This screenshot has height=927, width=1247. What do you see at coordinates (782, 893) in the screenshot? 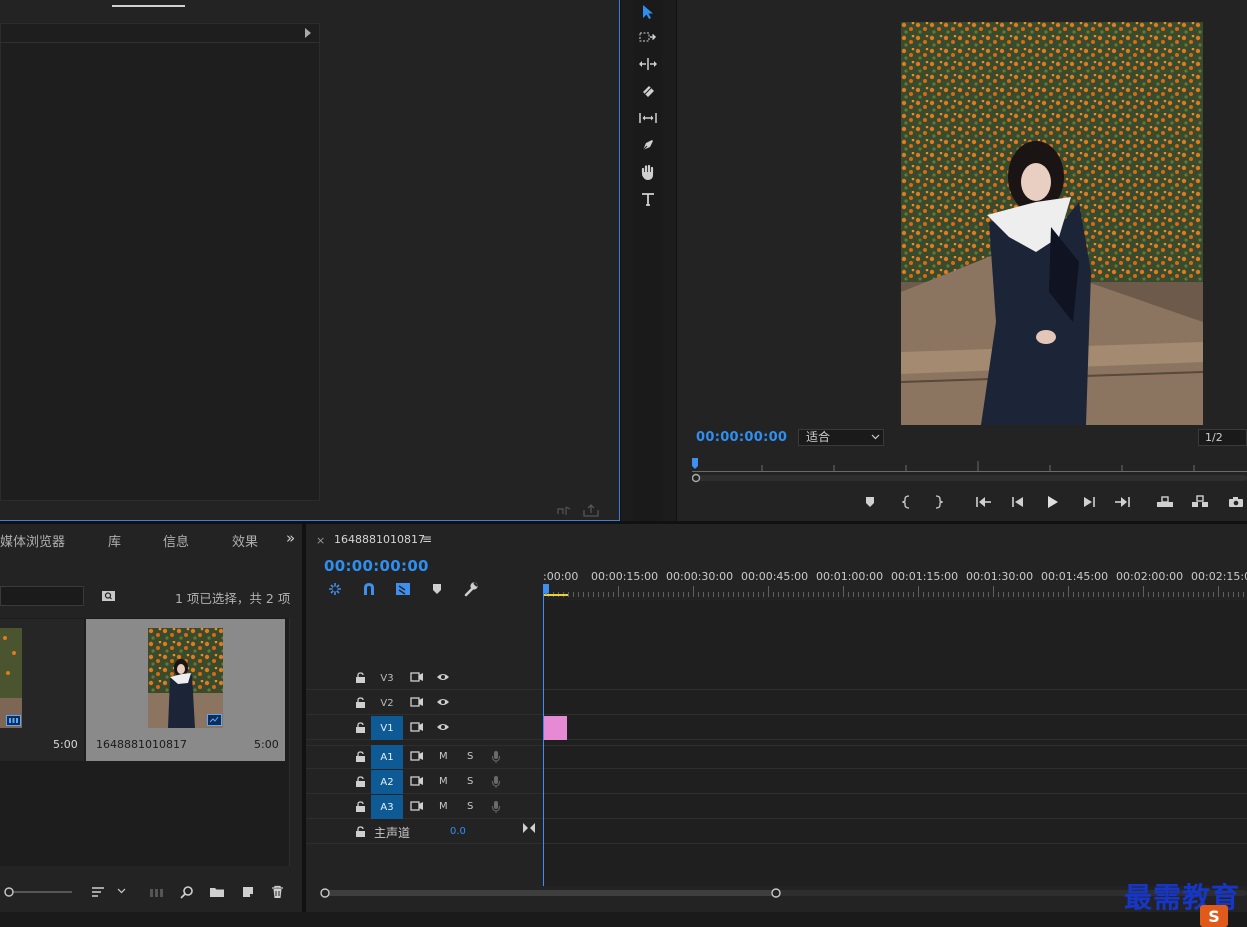
I see `timeline-zoom-scrollbar` at bounding box center [782, 893].